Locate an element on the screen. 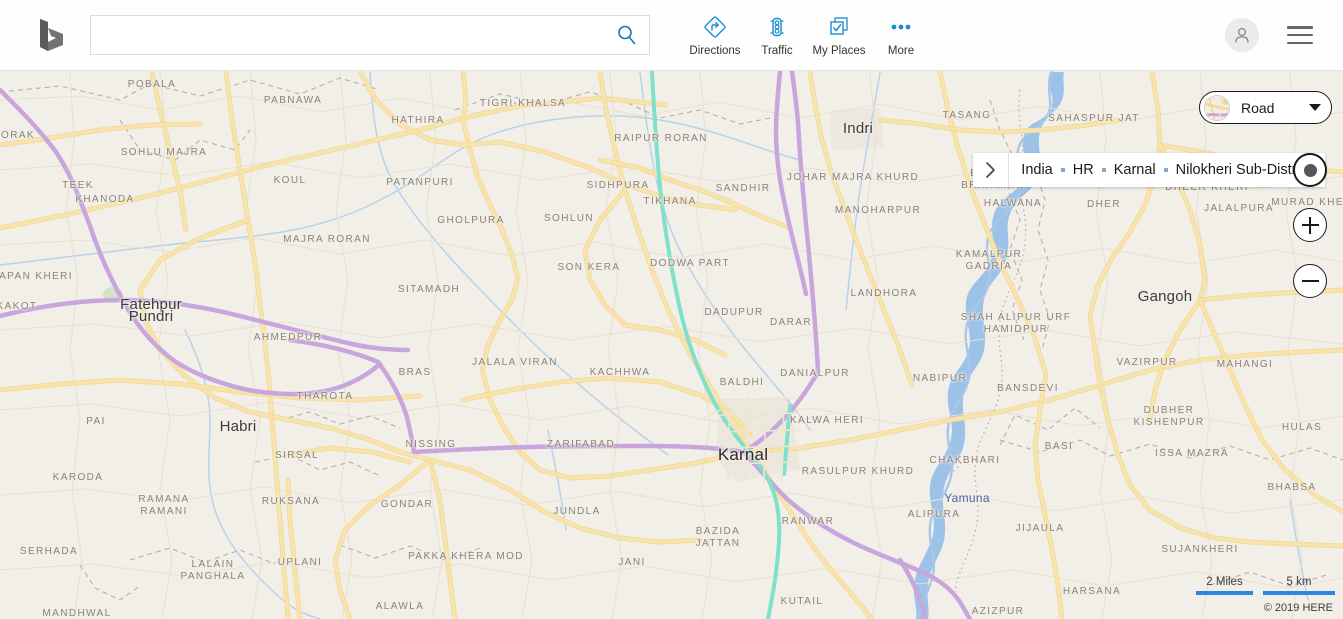 Image resolution: width=1343 pixels, height=619 pixels. locate-dot is located at coordinates (1310, 170).